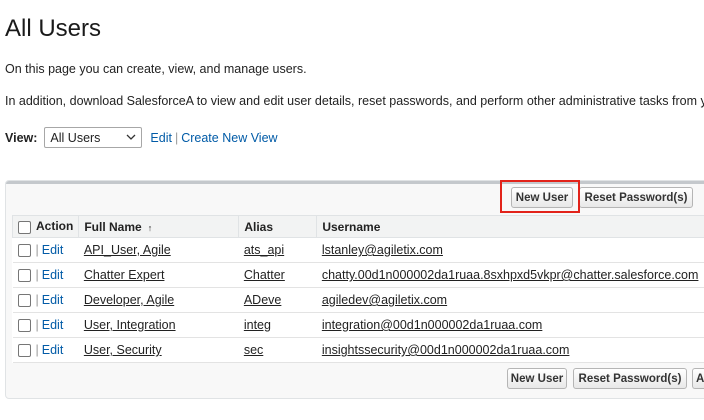 The height and width of the screenshot is (420, 704). I want to click on row-username: integration@00d1n000002da1ruaa.com, so click(432, 325).